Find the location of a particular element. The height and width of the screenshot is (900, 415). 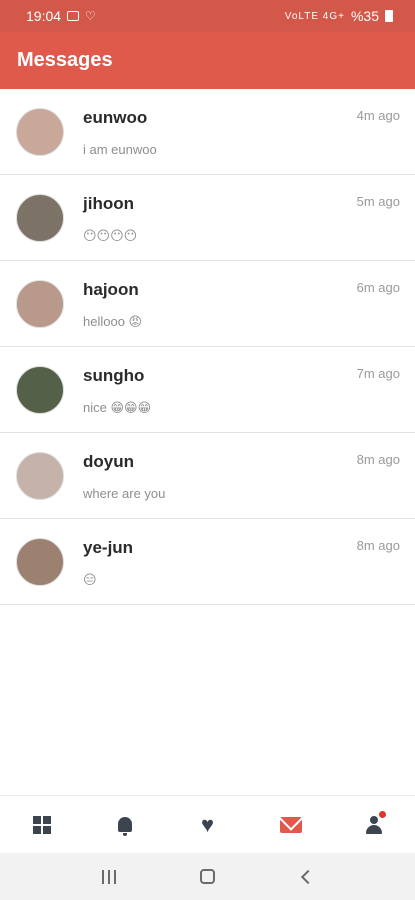

status-bar: 19:04 ♡ VoLTE 4G+ %35 is located at coordinates (207, 16).